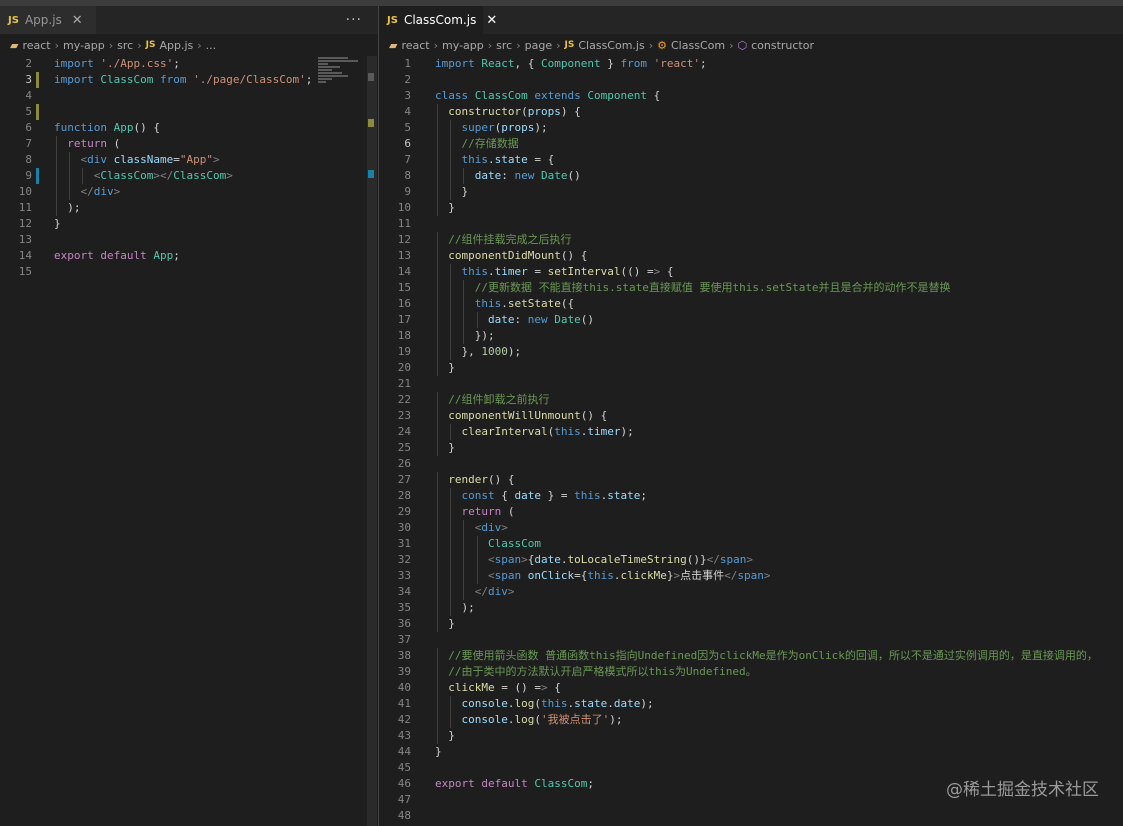  What do you see at coordinates (751, 208) in the screenshot?
I see `code-line: 10 }` at bounding box center [751, 208].